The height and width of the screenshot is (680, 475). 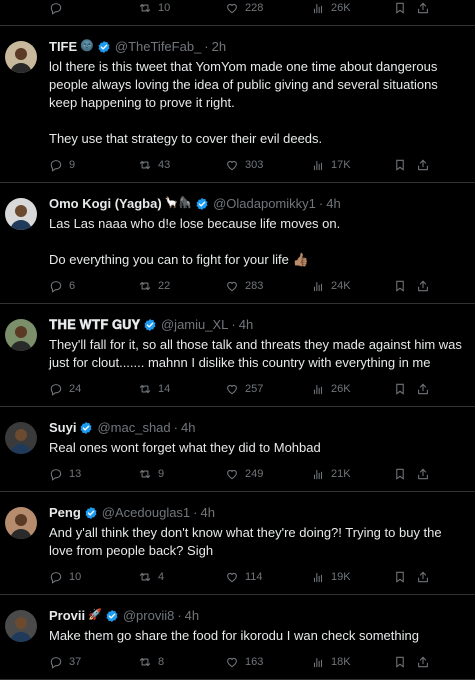 What do you see at coordinates (352, 286) in the screenshot?
I see `views-button: 24K` at bounding box center [352, 286].